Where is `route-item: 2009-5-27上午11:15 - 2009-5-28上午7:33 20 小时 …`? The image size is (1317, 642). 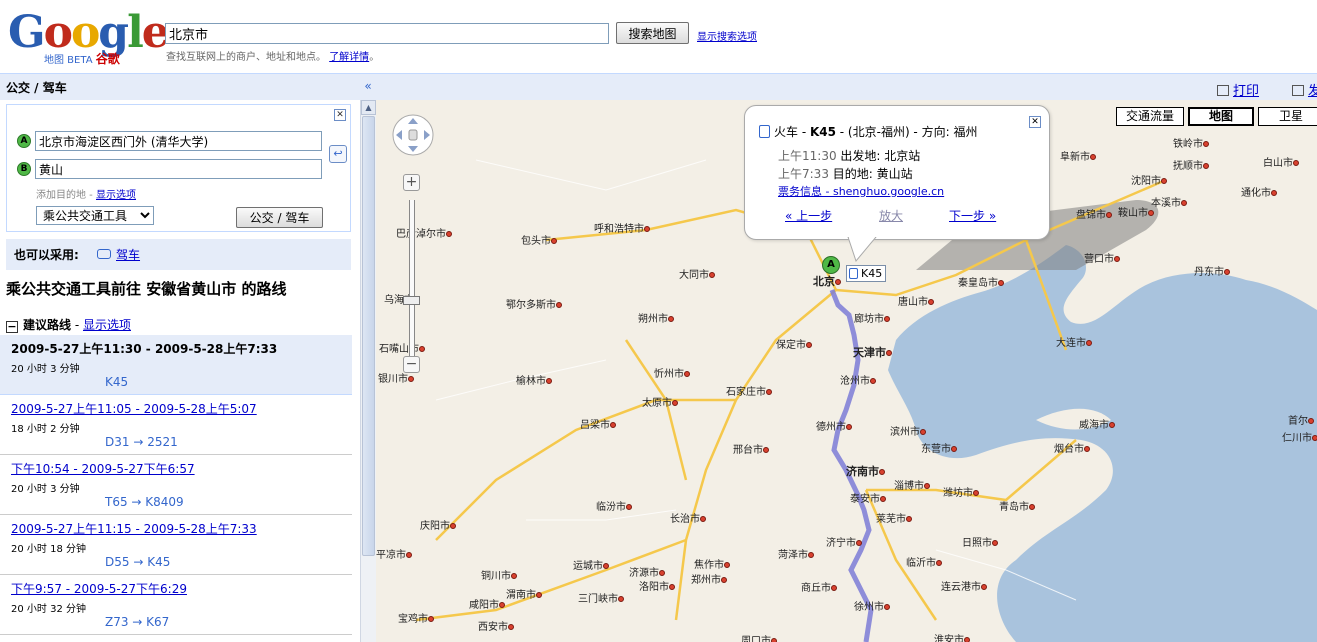 route-item: 2009-5-27上午11:15 - 2009-5-28上午7:33 20 小时 … is located at coordinates (176, 545).